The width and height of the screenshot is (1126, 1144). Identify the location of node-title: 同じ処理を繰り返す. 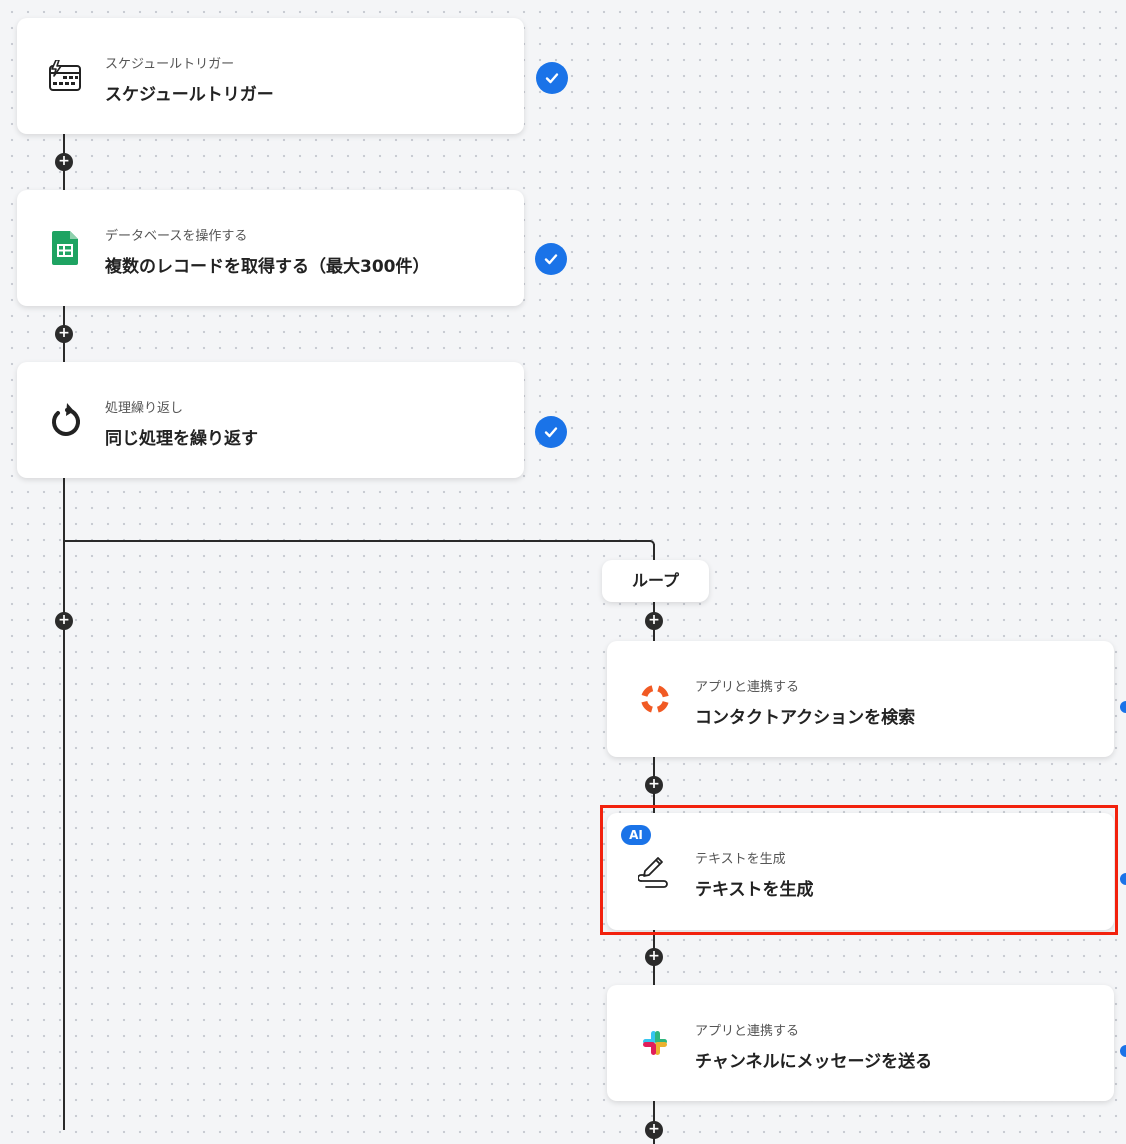
(181, 439).